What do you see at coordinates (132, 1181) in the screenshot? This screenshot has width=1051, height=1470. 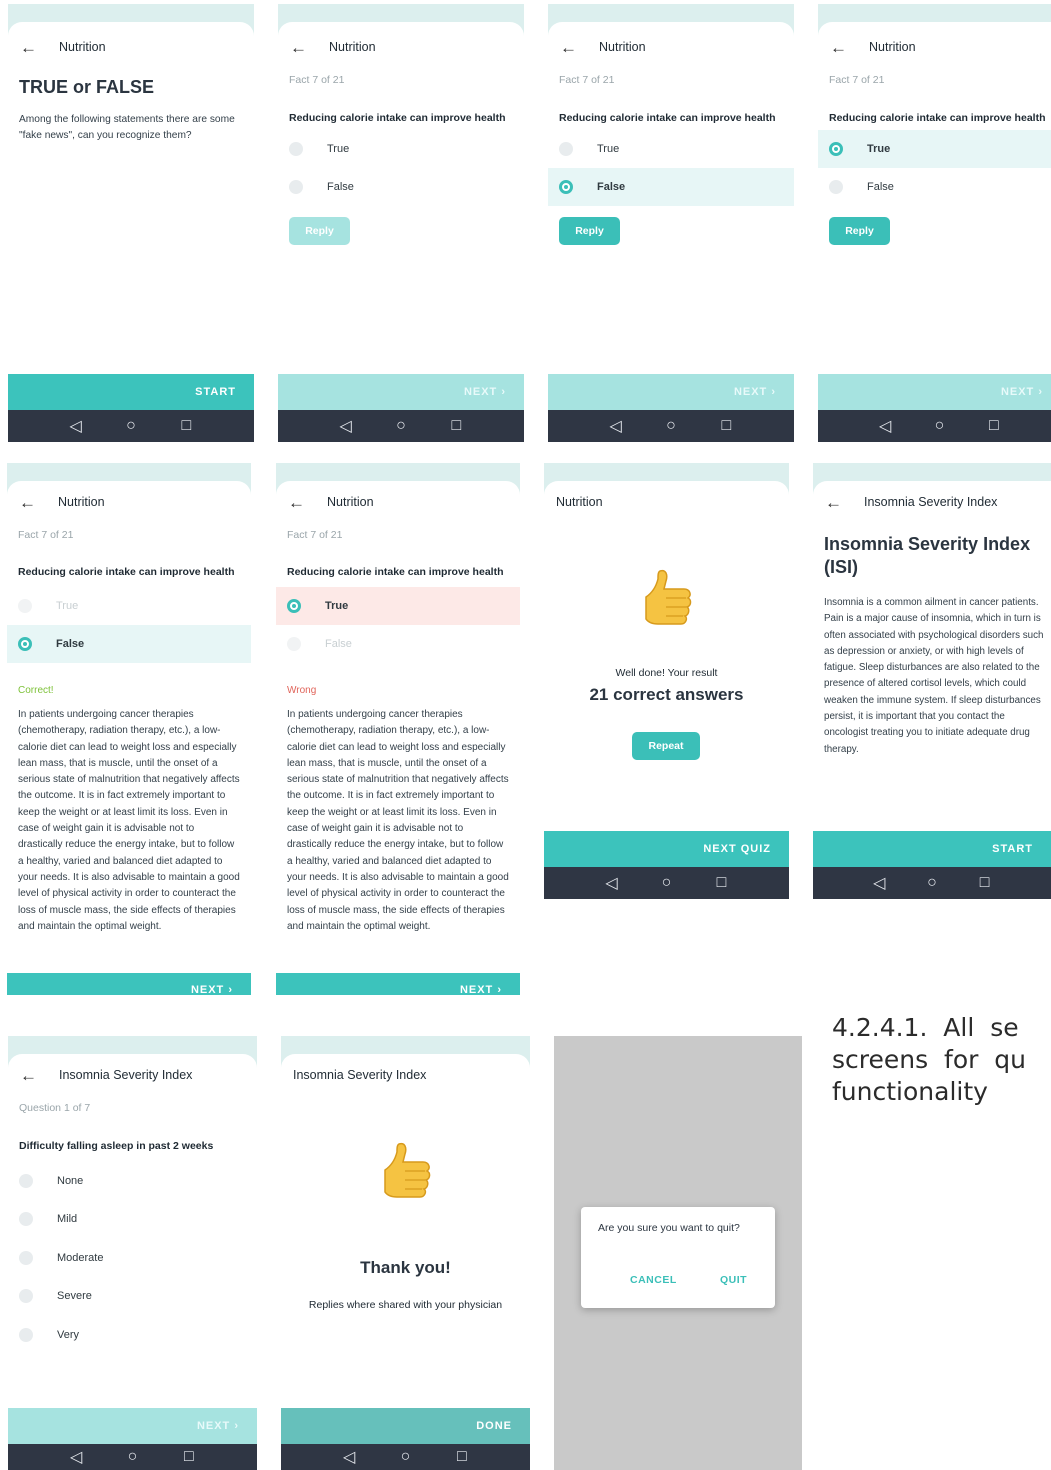 I see `option-none: None` at bounding box center [132, 1181].